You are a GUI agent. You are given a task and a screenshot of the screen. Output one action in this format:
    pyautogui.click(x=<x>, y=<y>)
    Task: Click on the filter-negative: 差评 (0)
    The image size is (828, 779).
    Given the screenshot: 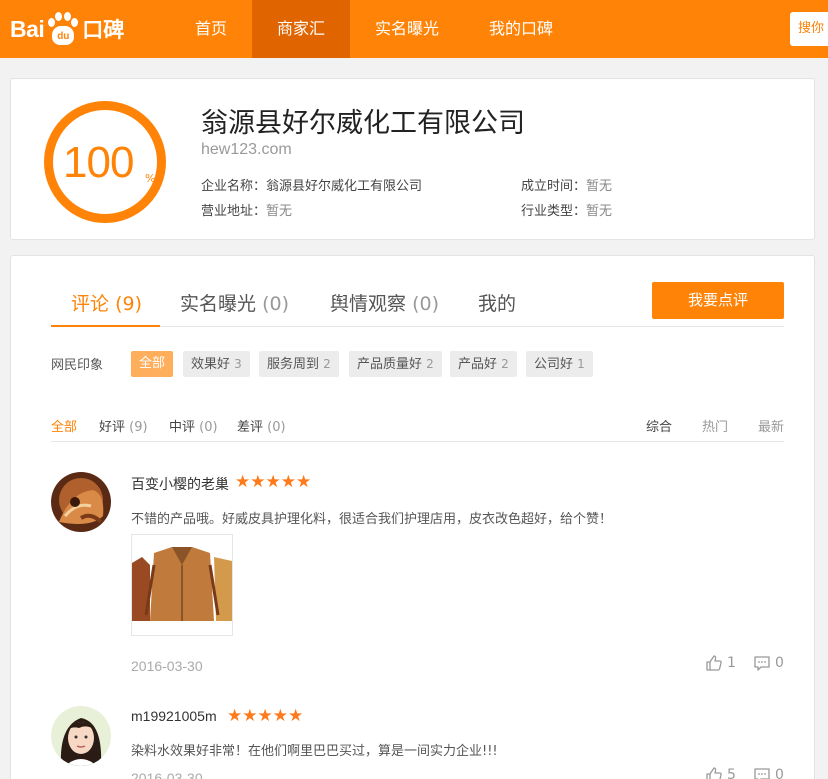 What is the action you would take?
    pyautogui.click(x=261, y=425)
    